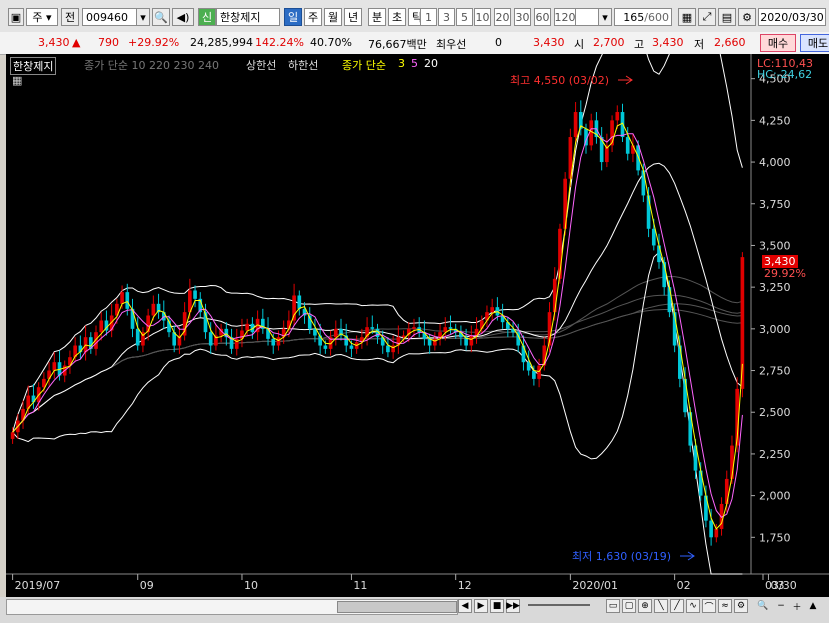 The width and height of the screenshot is (829, 623). What do you see at coordinates (707, 17) in the screenshot?
I see `zoom-icon: ⤢` at bounding box center [707, 17].